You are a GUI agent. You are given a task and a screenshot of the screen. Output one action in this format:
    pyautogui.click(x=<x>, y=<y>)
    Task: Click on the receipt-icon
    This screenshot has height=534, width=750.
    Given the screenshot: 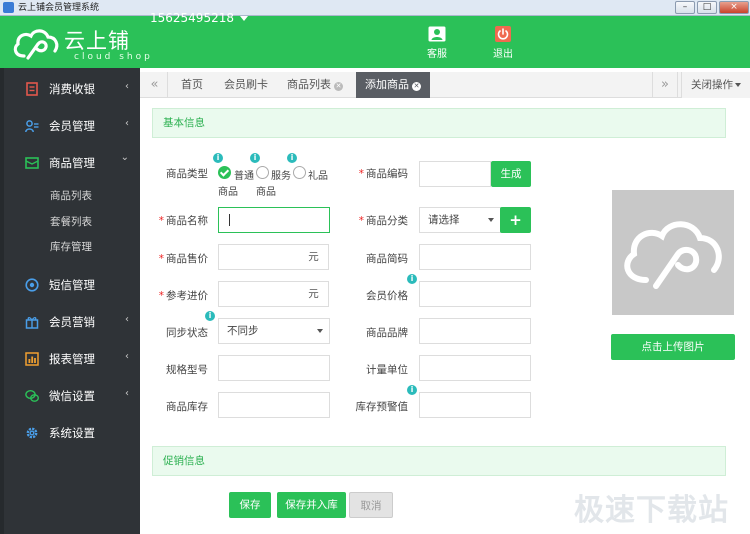 What is the action you would take?
    pyautogui.click(x=32, y=89)
    